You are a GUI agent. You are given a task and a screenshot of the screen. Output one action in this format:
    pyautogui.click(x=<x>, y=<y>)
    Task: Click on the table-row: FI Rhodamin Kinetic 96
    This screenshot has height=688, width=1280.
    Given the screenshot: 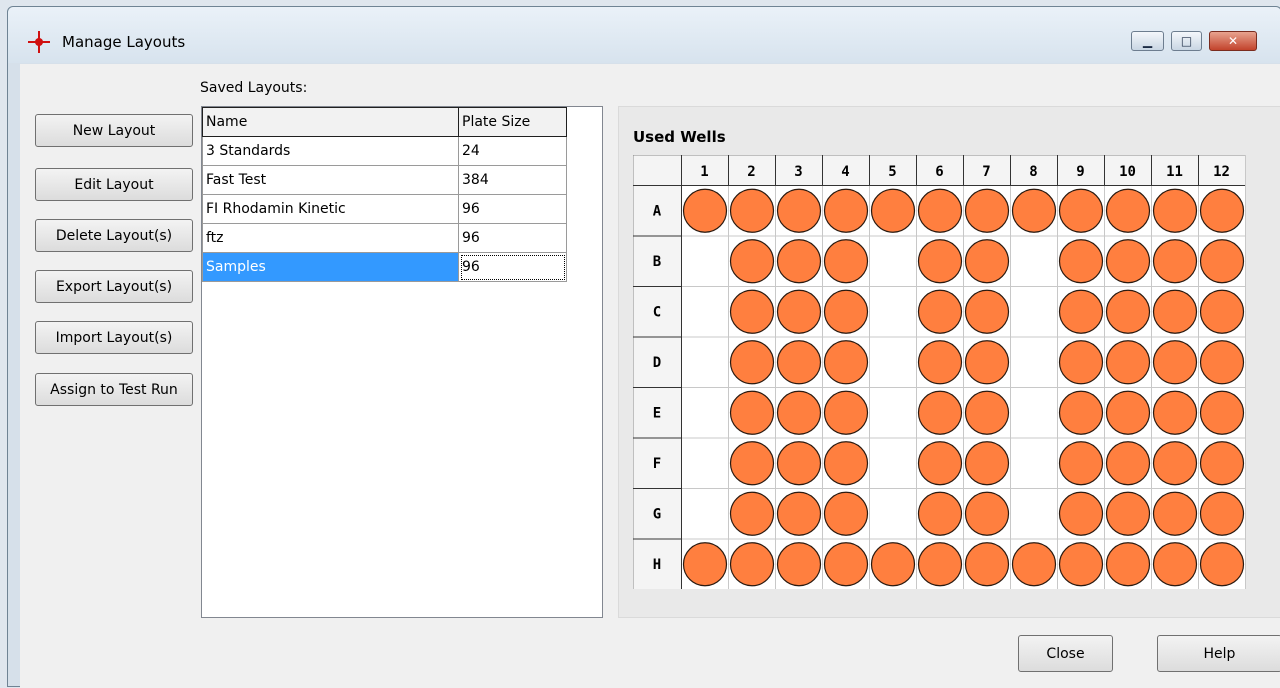 What is the action you would take?
    pyautogui.click(x=384, y=209)
    